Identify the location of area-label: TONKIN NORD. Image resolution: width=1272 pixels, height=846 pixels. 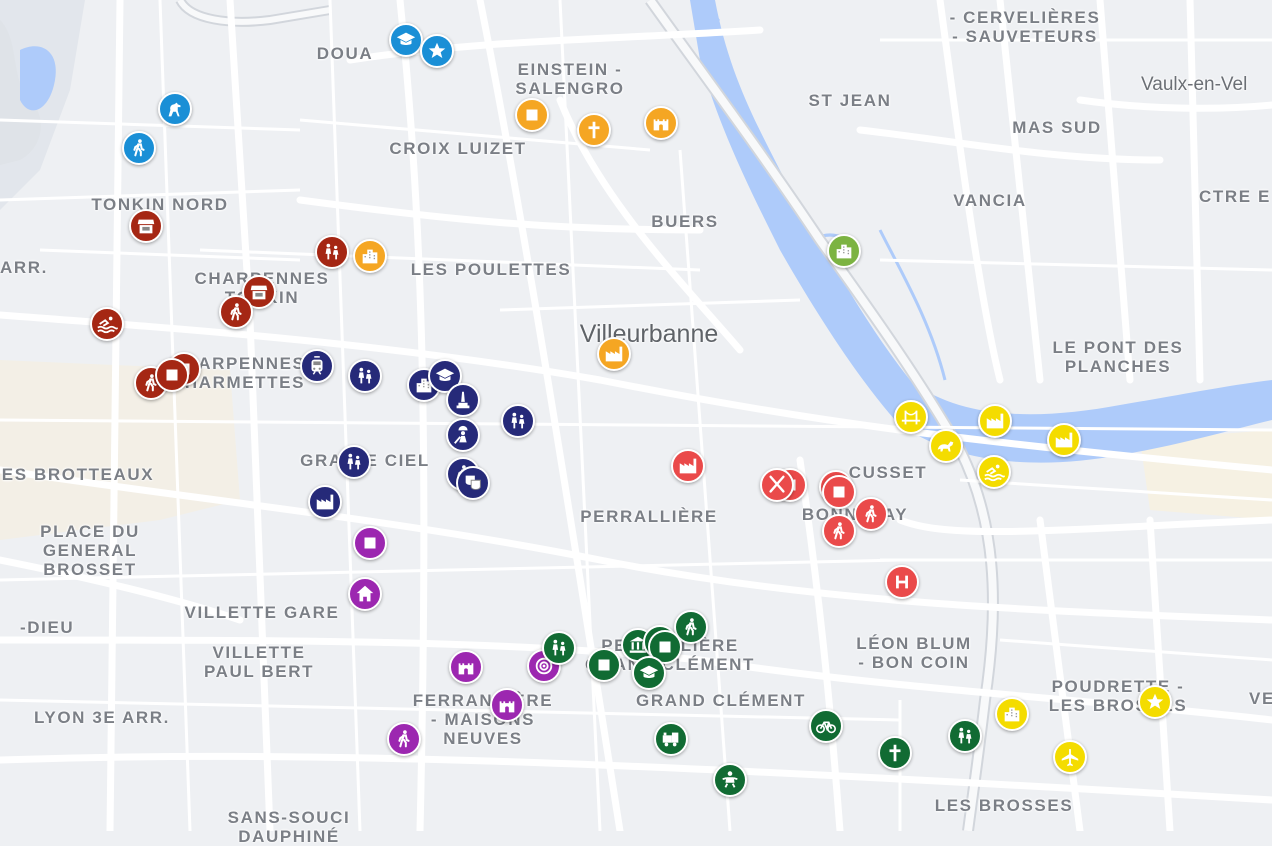
(160, 204).